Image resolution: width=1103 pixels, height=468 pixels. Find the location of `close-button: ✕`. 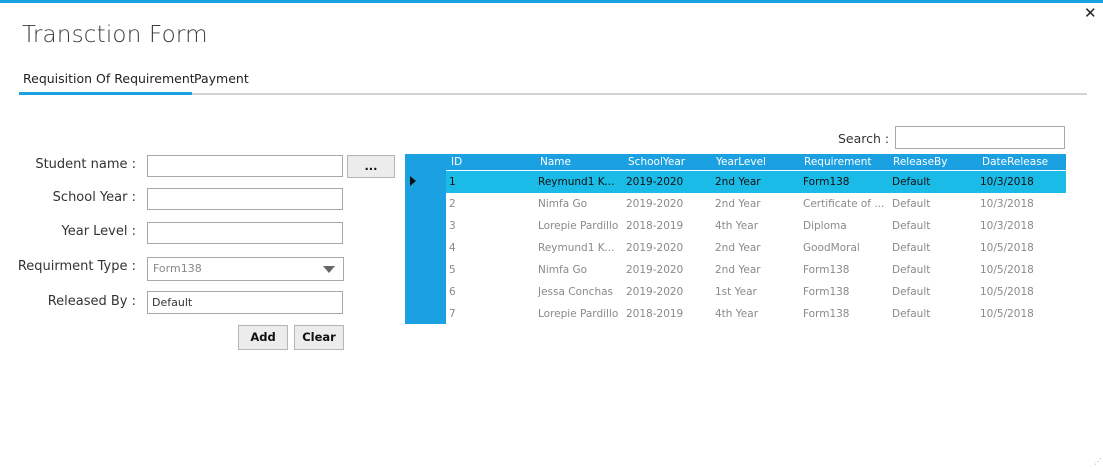

close-button: ✕ is located at coordinates (1090, 13).